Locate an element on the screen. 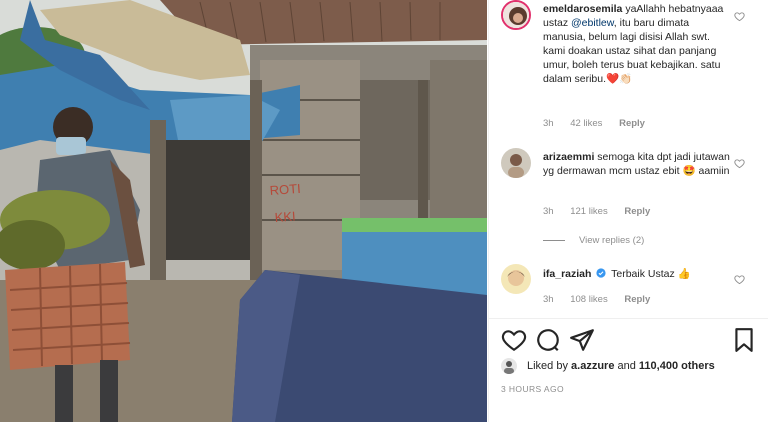 This screenshot has width=768, height=422. svg-text: ROTI is located at coordinates (285, 189).